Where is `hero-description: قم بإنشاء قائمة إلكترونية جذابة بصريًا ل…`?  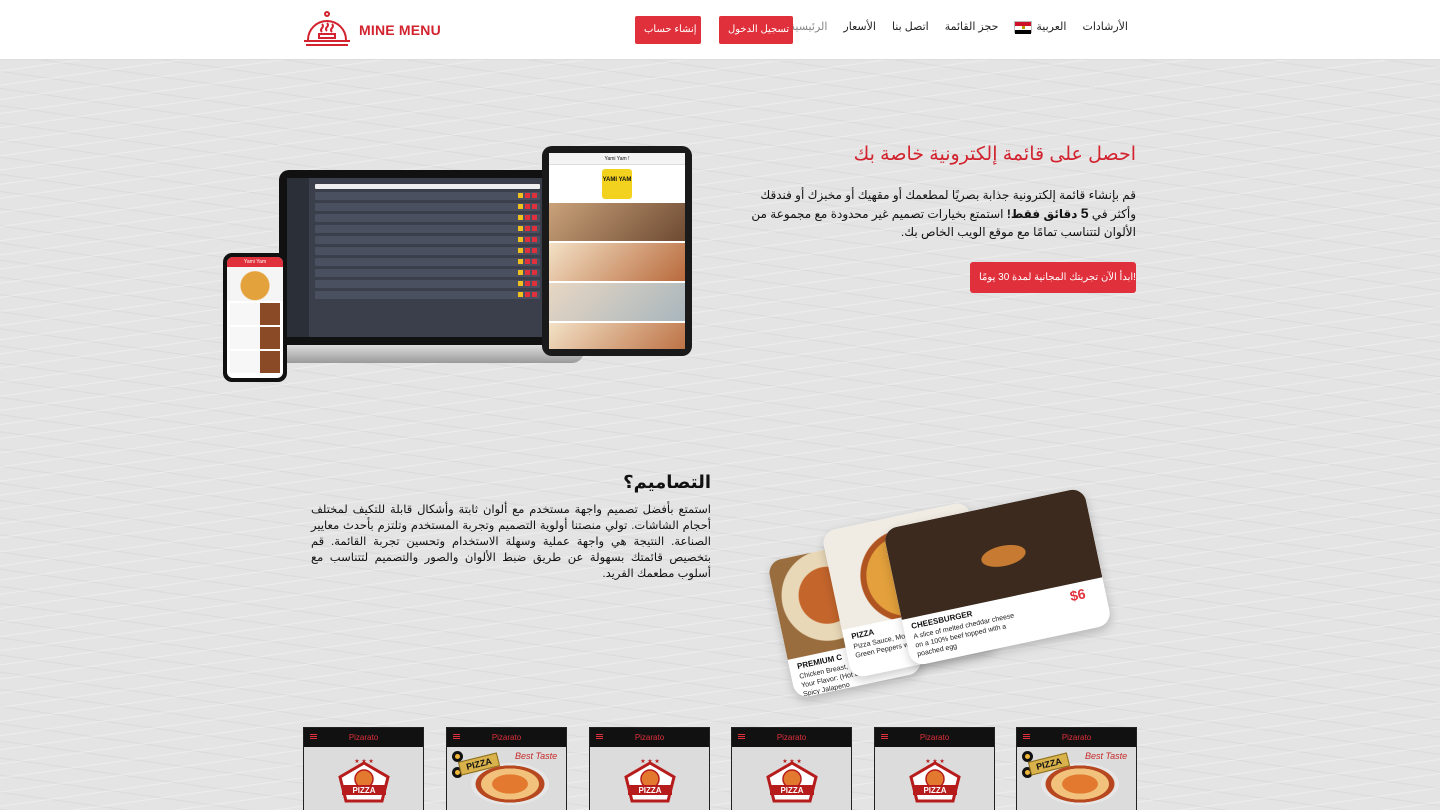 hero-description: قم بإنشاء قائمة إلكترونية جذابة بصريًا ل… is located at coordinates (936, 213).